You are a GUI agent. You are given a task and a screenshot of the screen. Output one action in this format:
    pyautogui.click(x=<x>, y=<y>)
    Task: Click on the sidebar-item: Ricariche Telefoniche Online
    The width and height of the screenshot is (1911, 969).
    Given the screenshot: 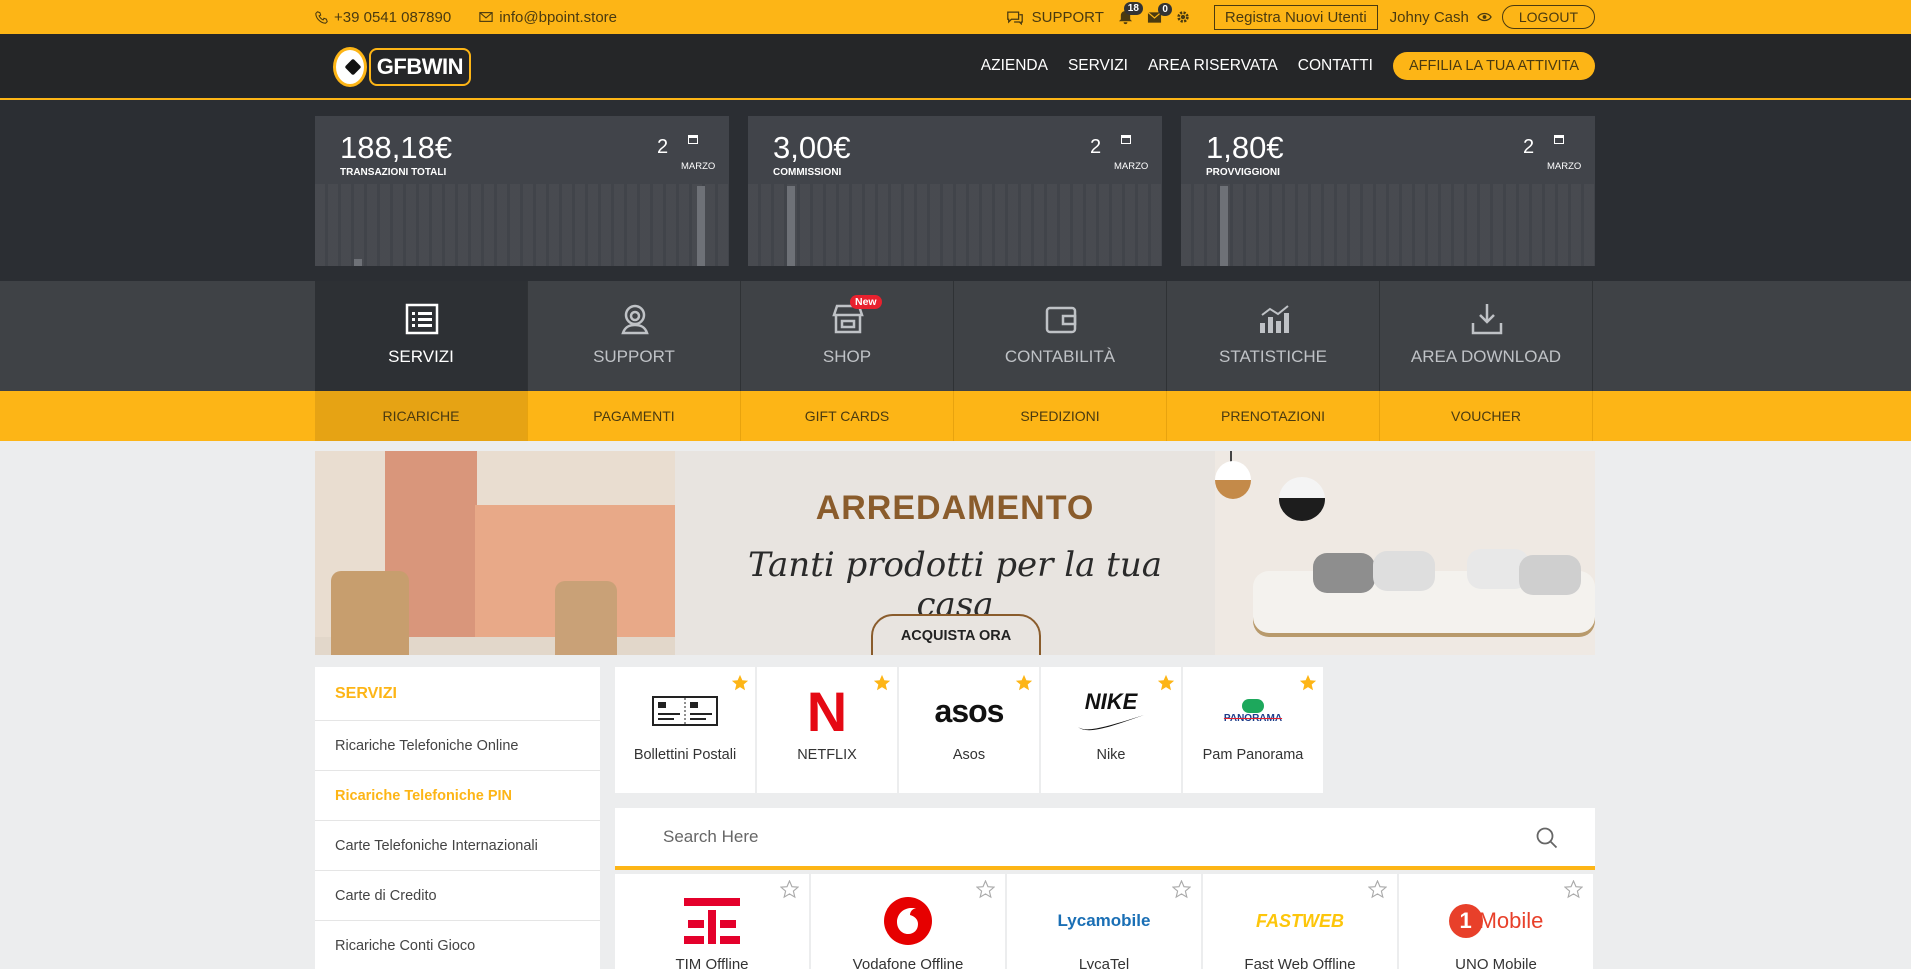 What is the action you would take?
    pyautogui.click(x=457, y=746)
    